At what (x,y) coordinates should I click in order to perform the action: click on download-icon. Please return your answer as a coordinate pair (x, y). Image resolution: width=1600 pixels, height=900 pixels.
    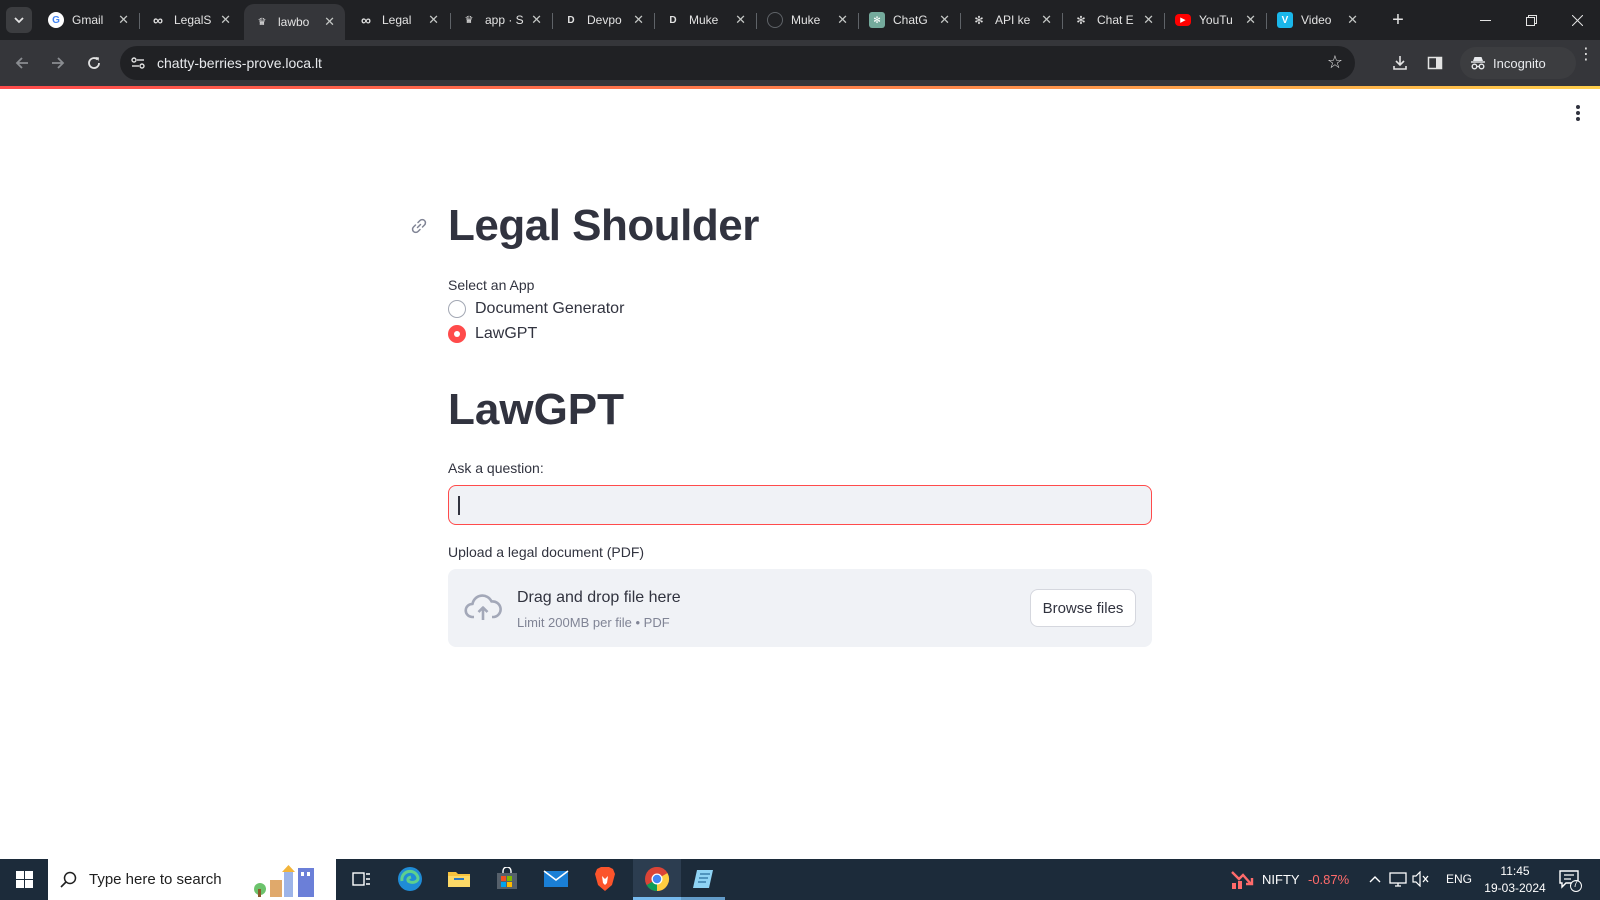
    Looking at the image, I should click on (1400, 63).